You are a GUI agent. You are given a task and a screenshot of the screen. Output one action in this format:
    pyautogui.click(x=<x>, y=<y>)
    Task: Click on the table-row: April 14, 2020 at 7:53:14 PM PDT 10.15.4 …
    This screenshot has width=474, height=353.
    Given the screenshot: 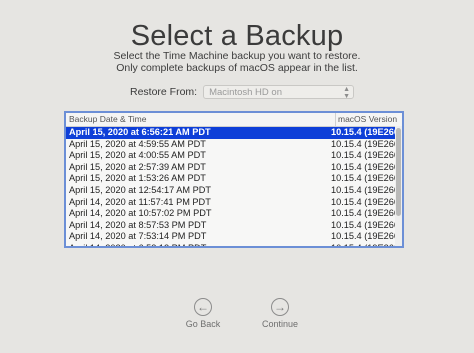 What is the action you would take?
    pyautogui.click(x=234, y=237)
    